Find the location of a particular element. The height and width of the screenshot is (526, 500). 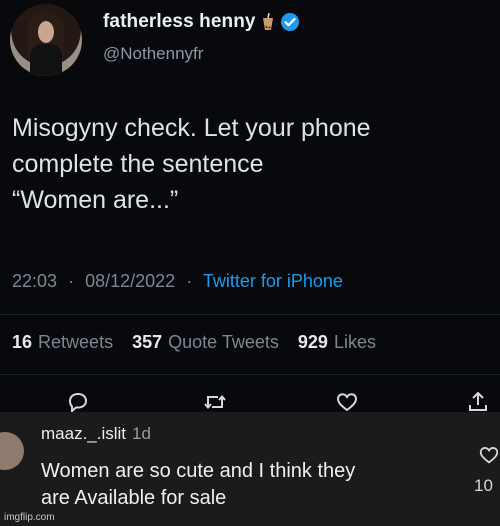

tweet-text-line: “Women are...” is located at coordinates (95, 200).